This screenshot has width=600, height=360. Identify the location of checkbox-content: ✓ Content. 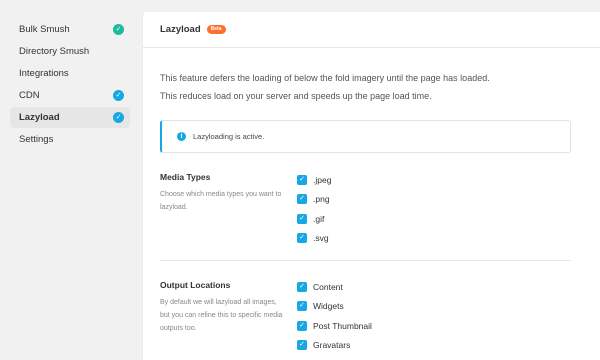
(334, 287).